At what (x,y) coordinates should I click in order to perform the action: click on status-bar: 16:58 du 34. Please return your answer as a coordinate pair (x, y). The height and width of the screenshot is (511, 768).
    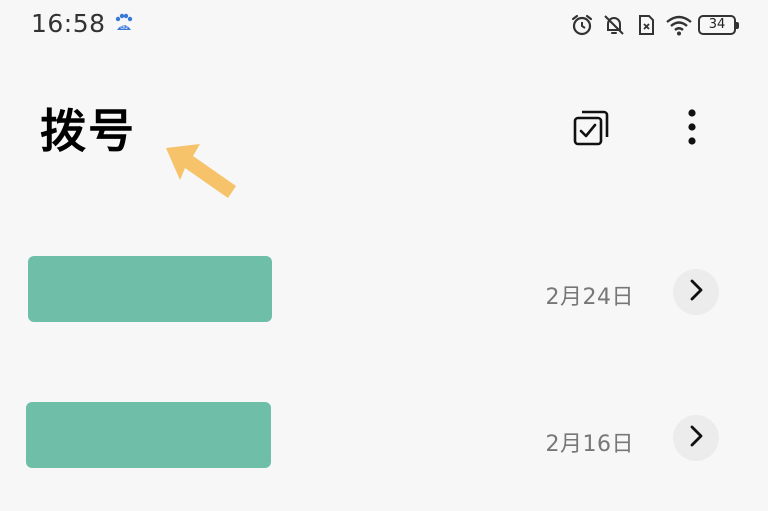
    Looking at the image, I should click on (384, 26).